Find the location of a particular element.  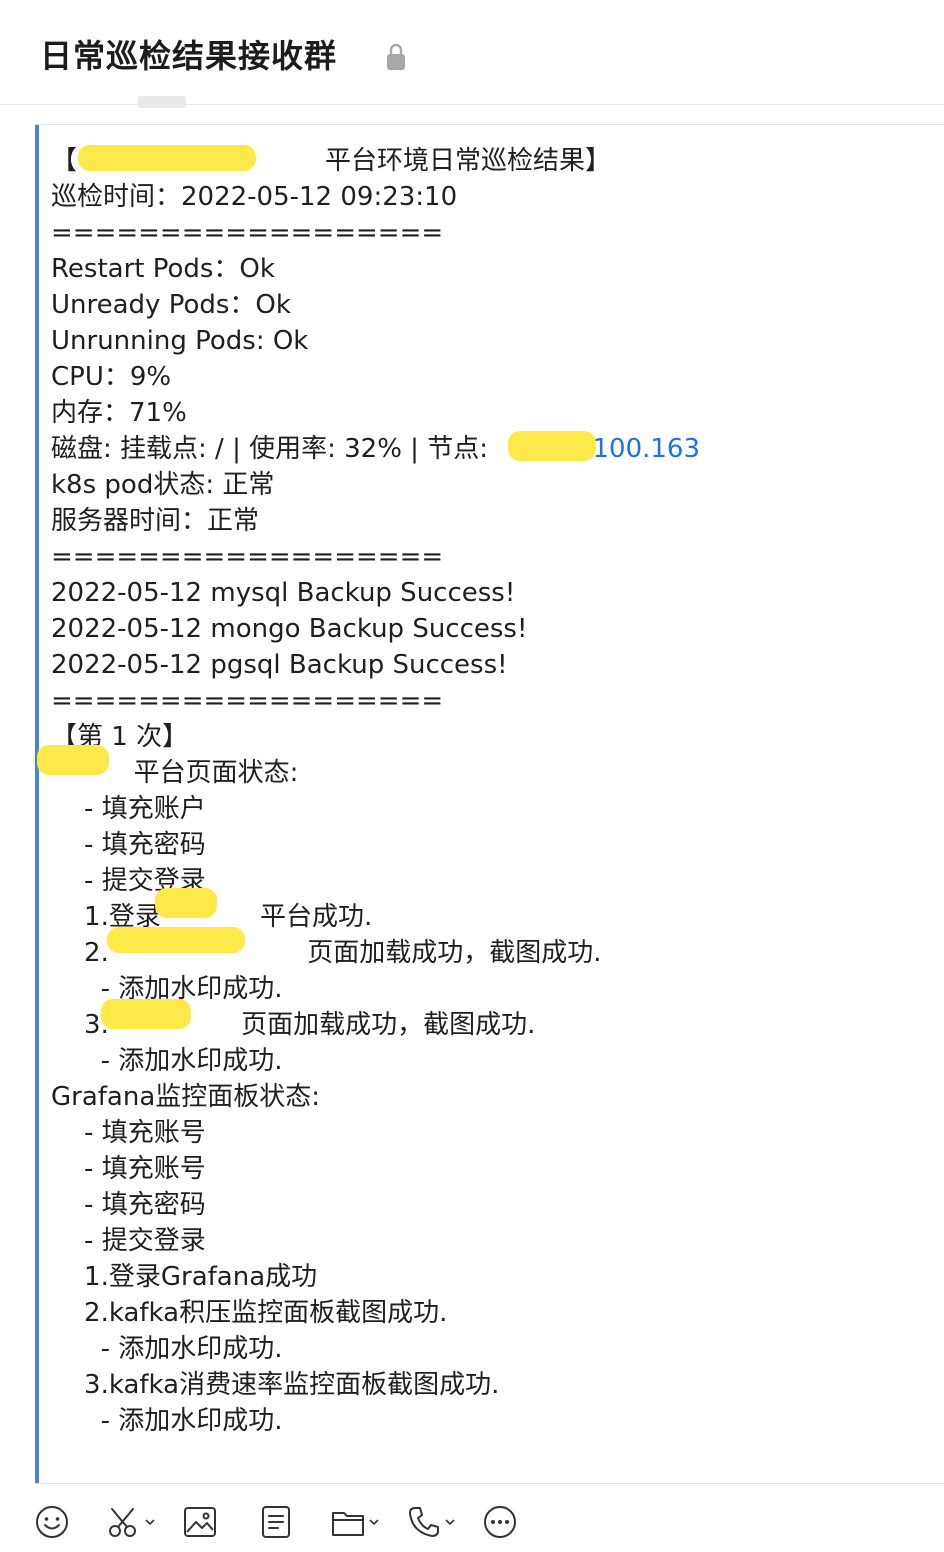

quote-bar is located at coordinates (37, 804).